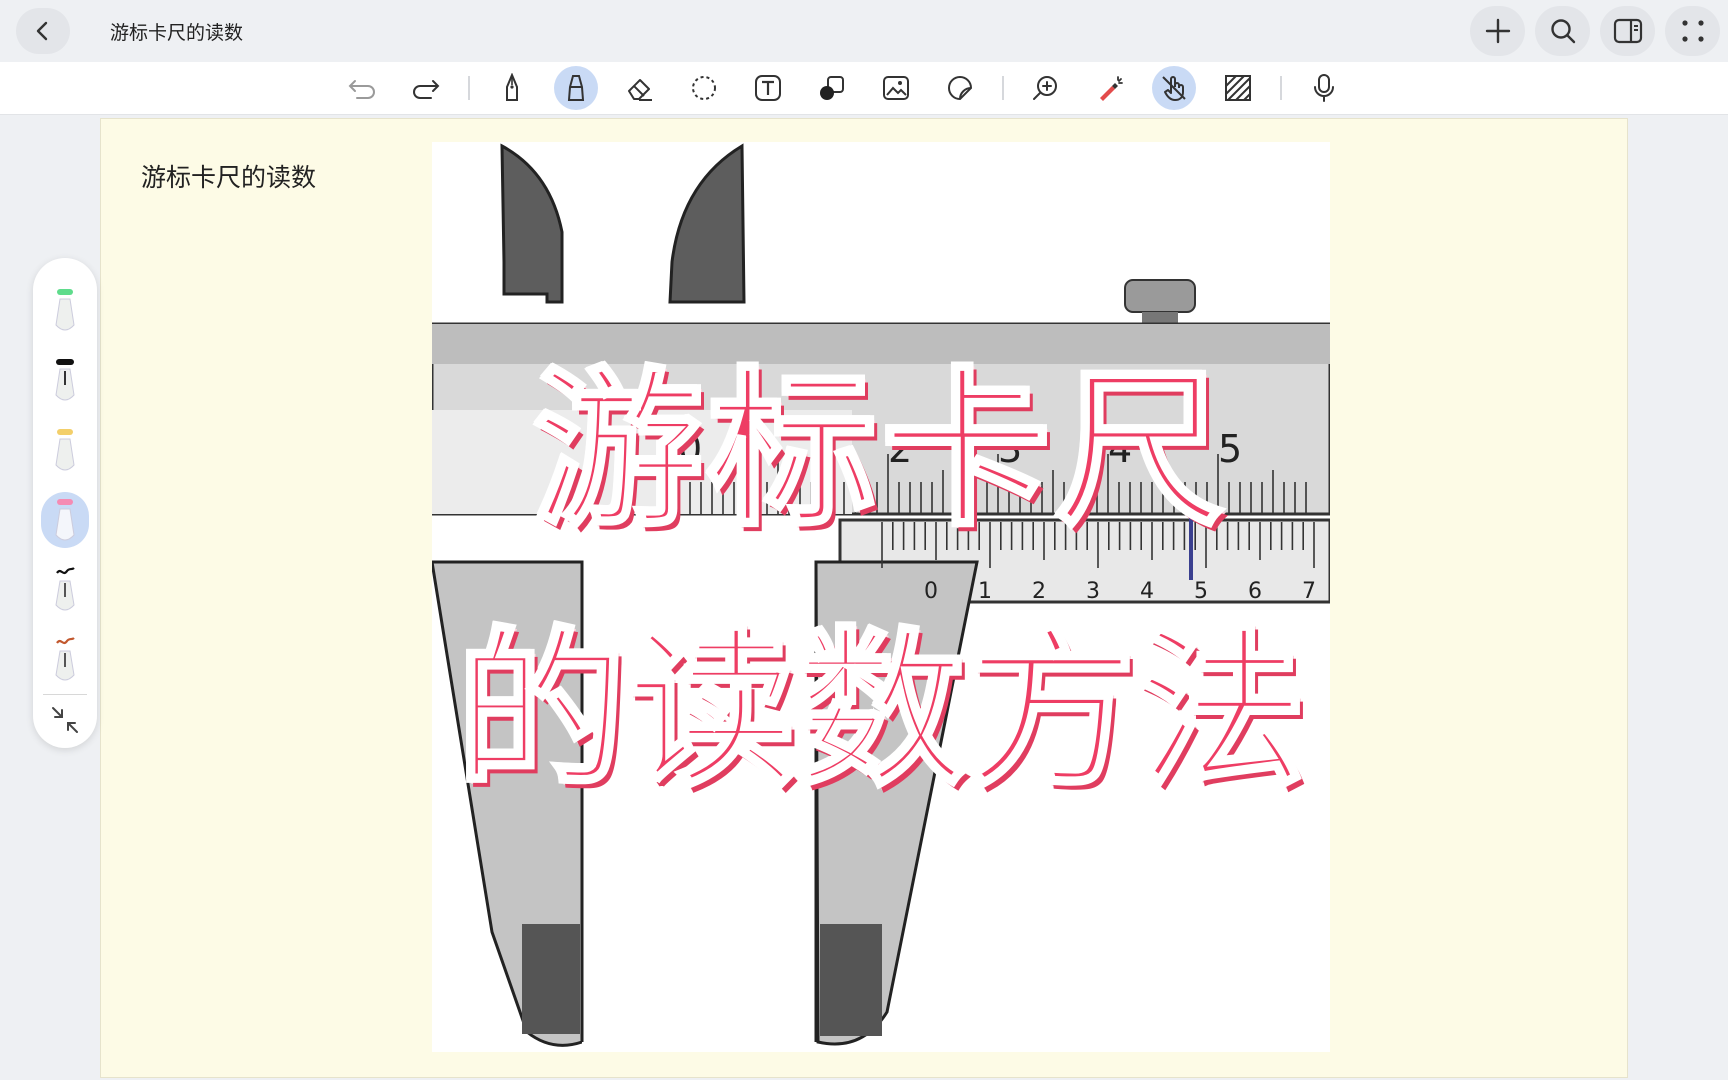  I want to click on grid-dots-icon, so click(1692, 31).